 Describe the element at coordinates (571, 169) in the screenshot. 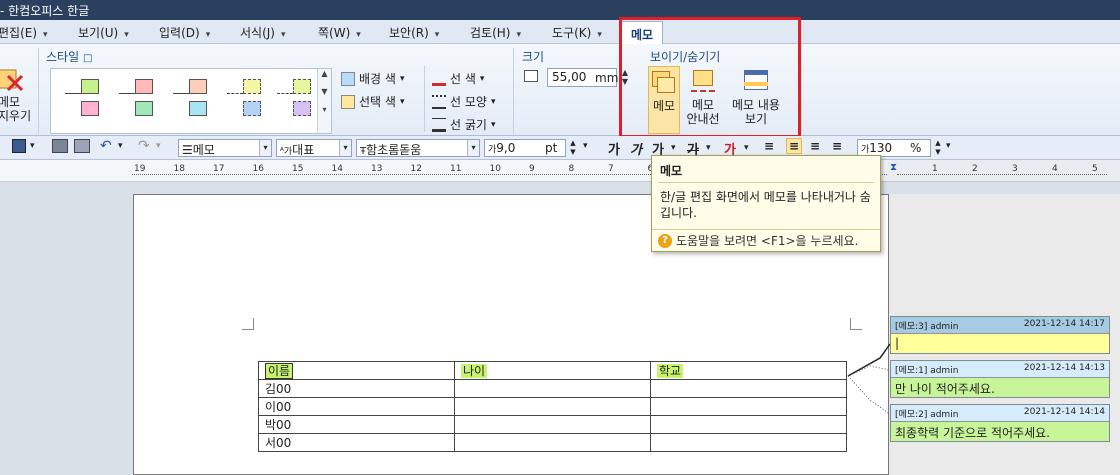

I see `ruler-number: 8` at that location.